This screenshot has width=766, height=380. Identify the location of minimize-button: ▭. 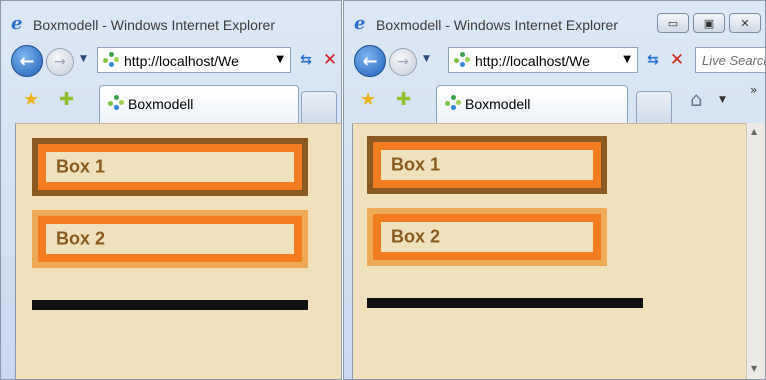
(673, 23).